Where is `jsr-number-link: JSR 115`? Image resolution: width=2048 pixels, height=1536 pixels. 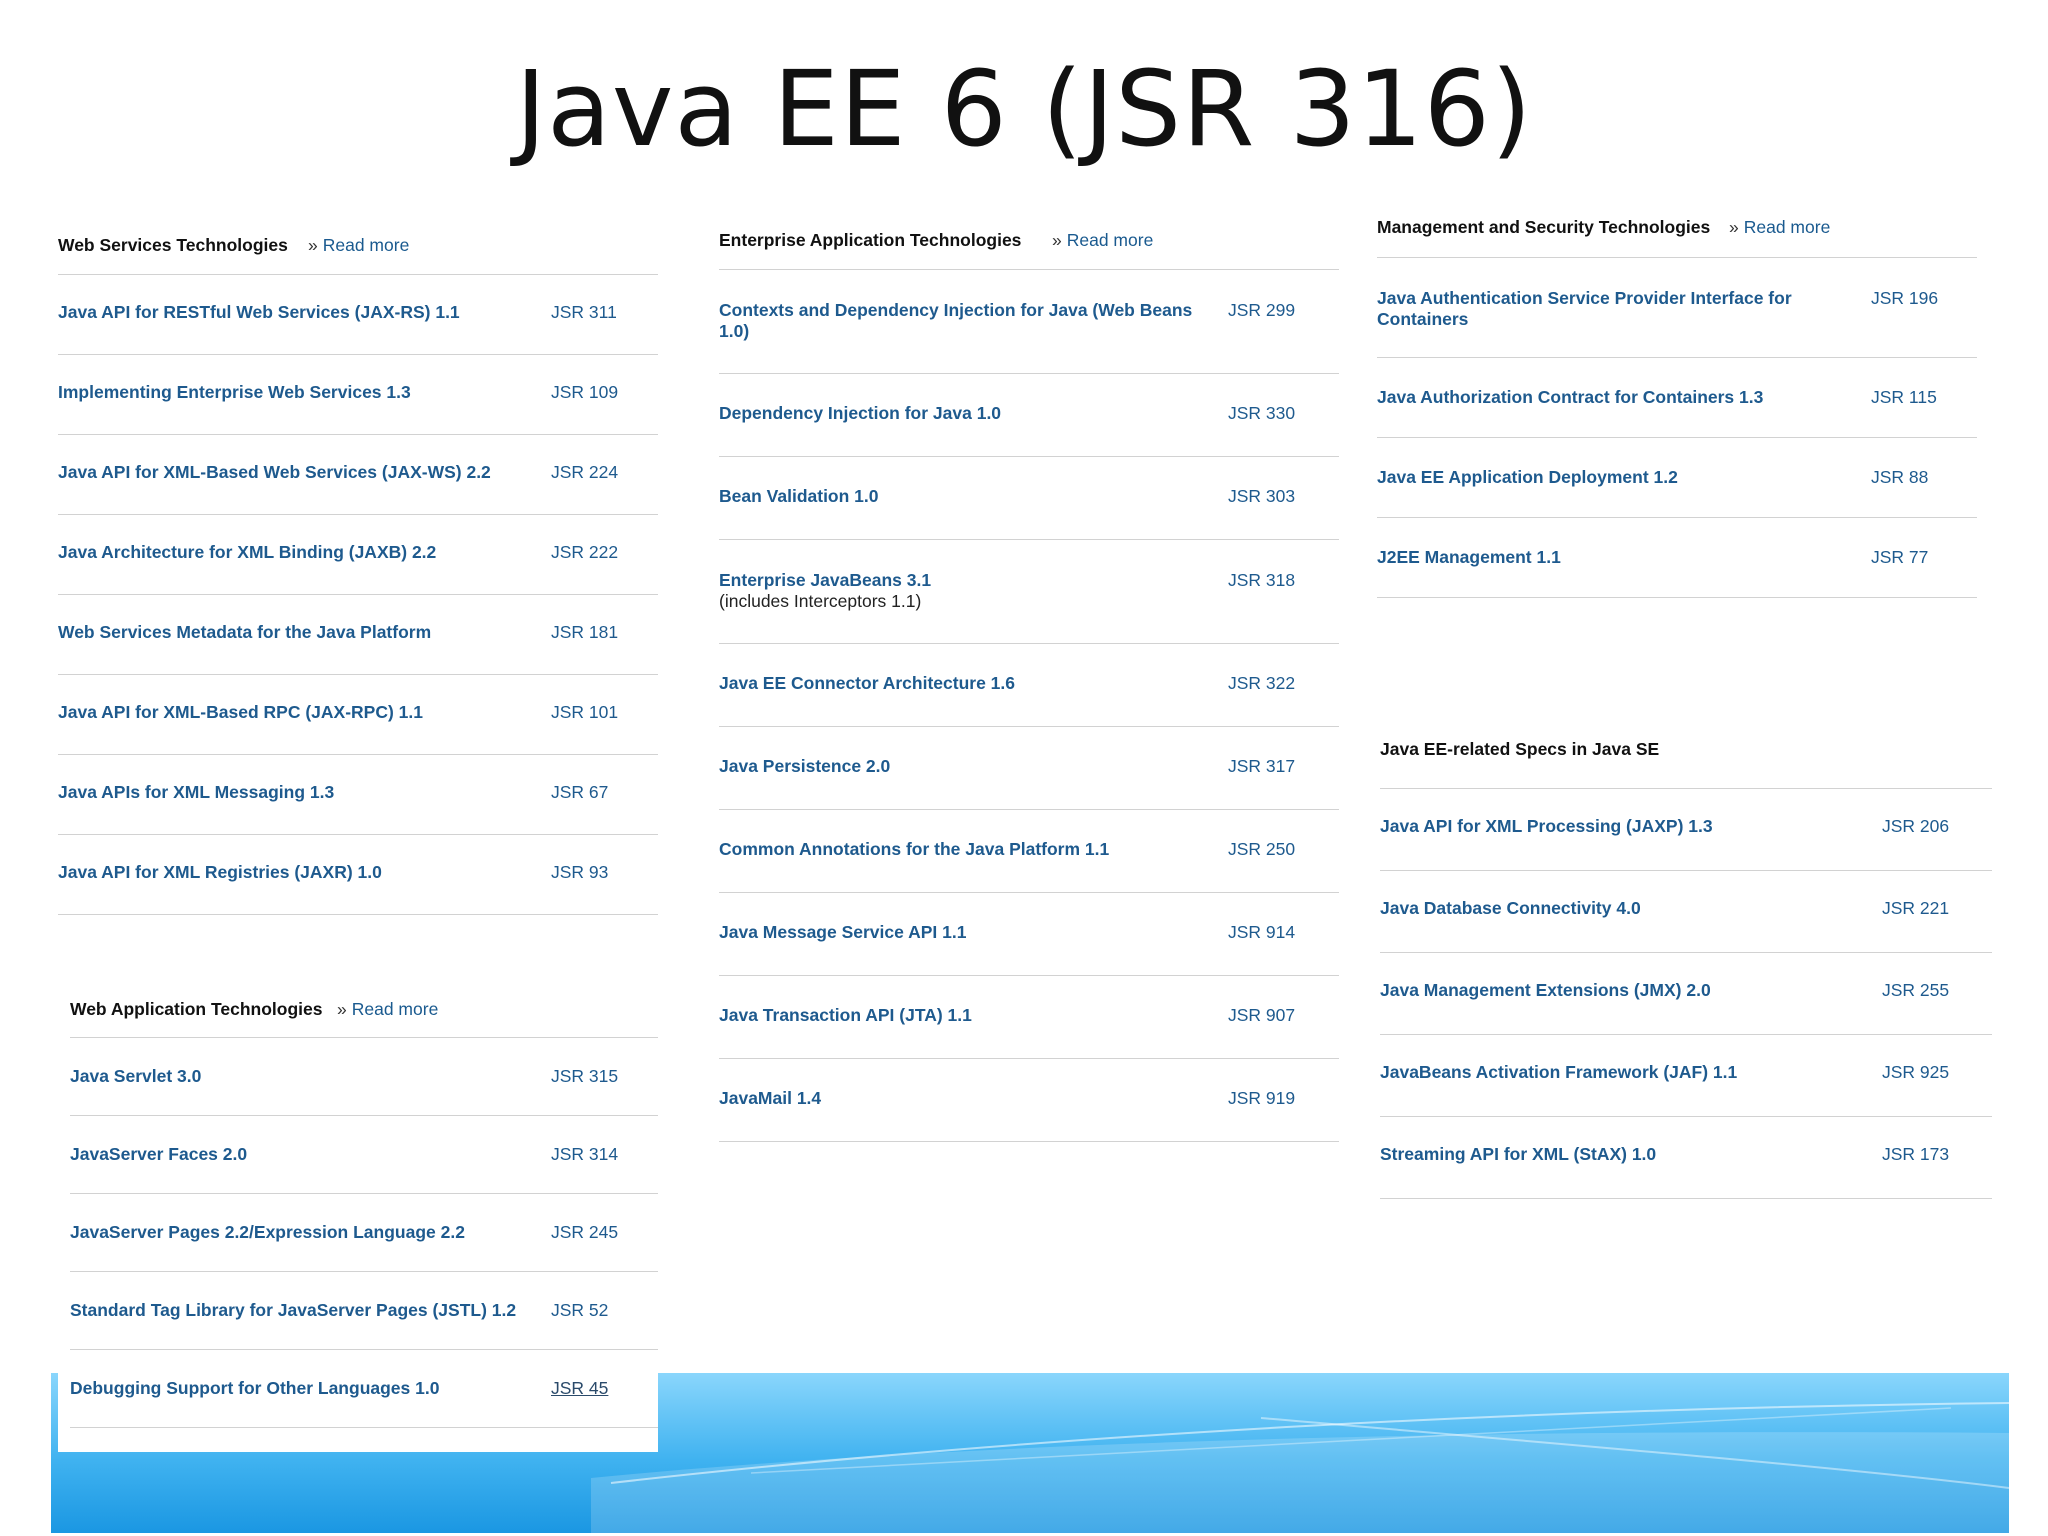
jsr-number-link: JSR 115 is located at coordinates (1904, 397).